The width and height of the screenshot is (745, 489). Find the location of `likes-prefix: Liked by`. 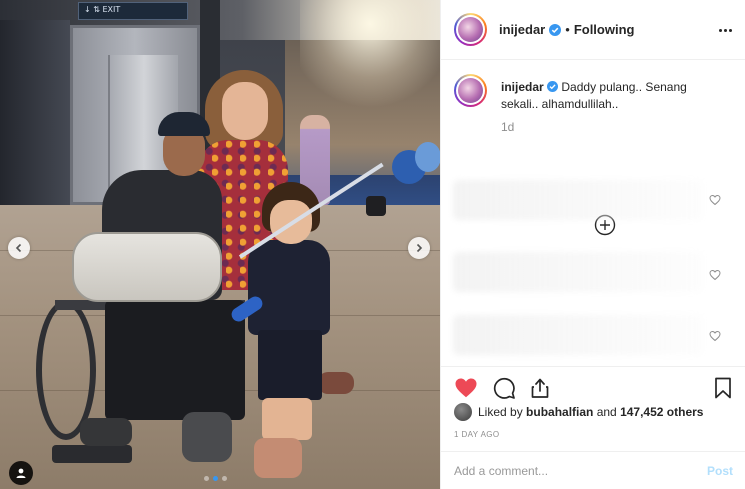

likes-prefix: Liked by is located at coordinates (502, 412).